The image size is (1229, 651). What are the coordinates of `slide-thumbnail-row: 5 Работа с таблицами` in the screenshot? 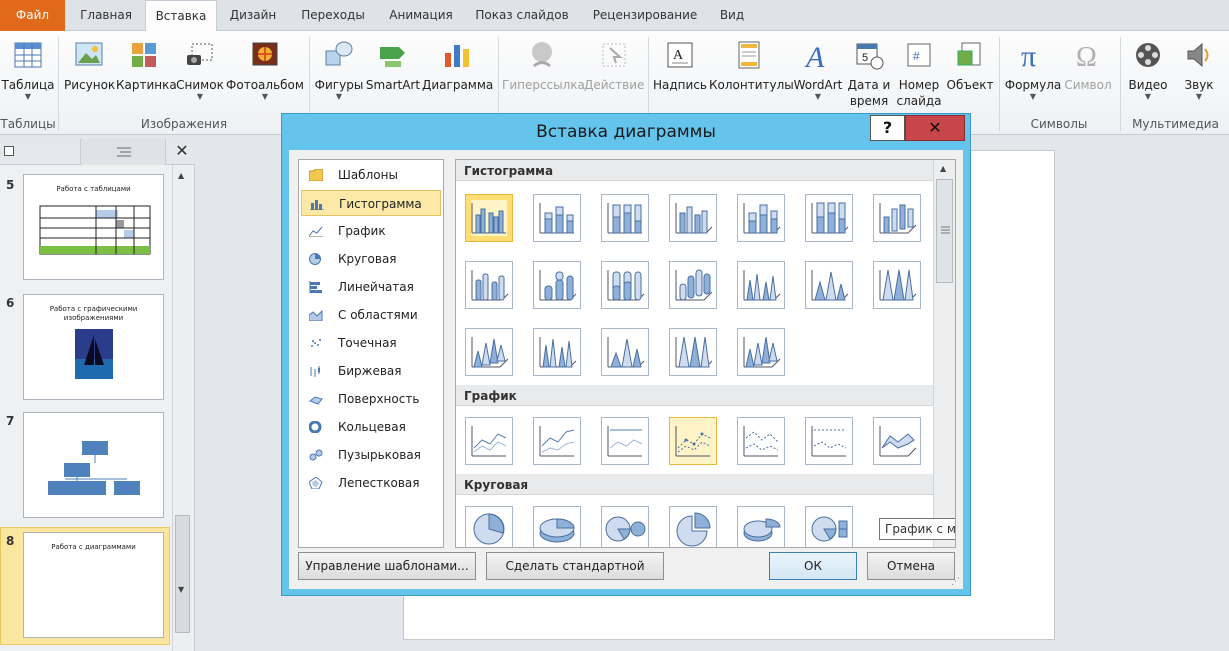 It's located at (86, 227).